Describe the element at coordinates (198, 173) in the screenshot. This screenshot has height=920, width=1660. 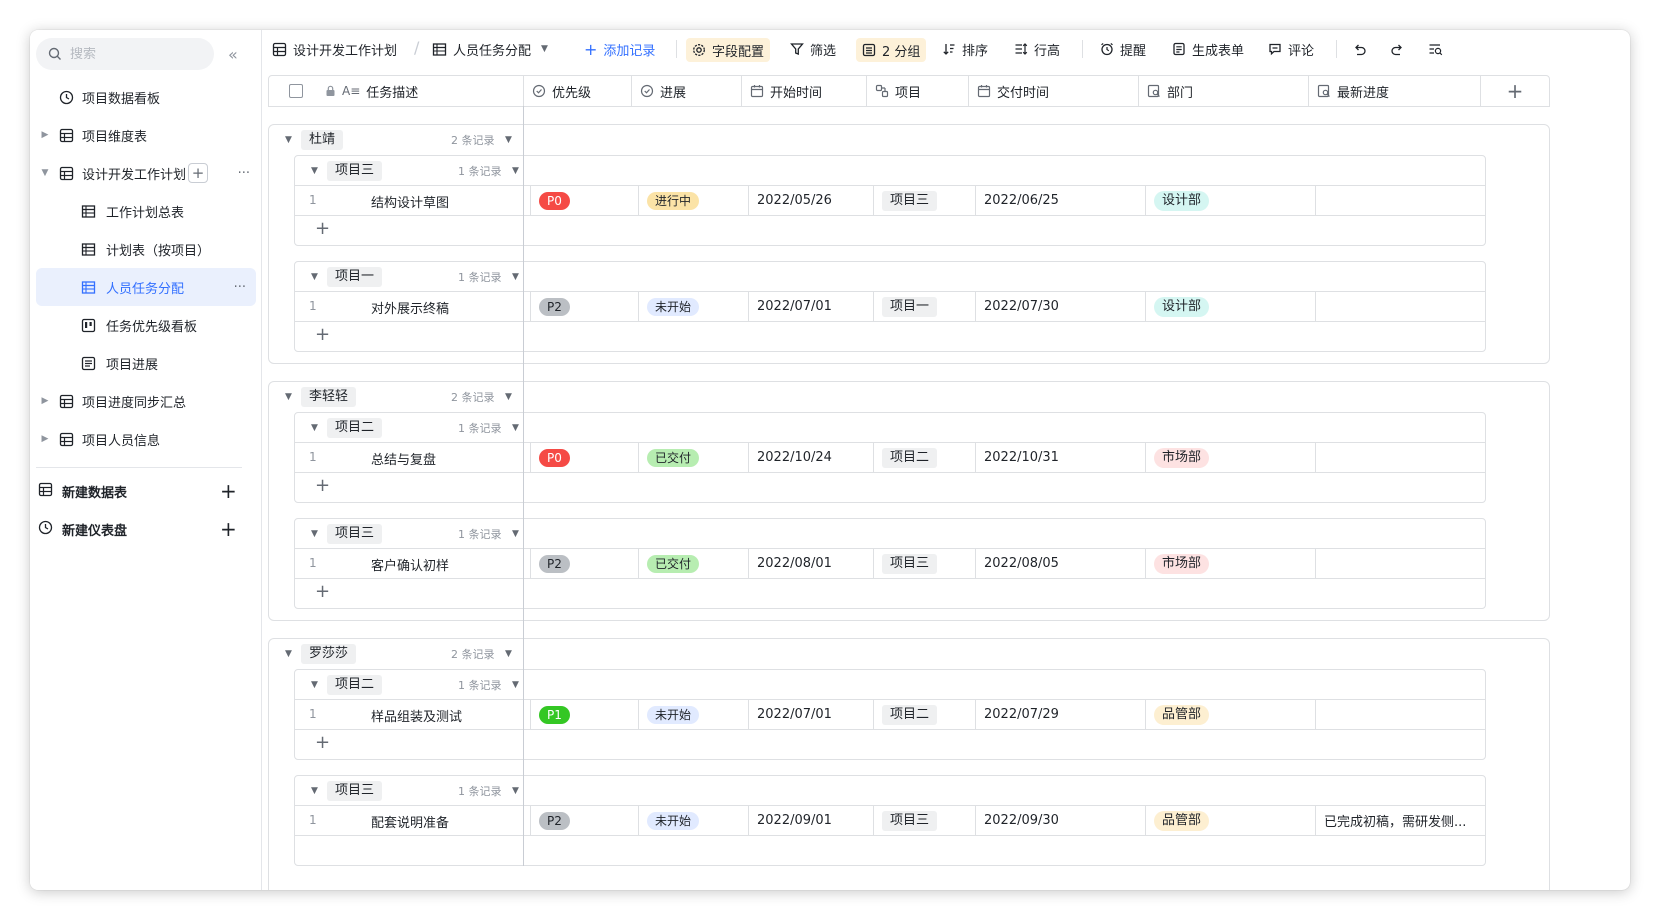
I see `add-view-button: +` at that location.